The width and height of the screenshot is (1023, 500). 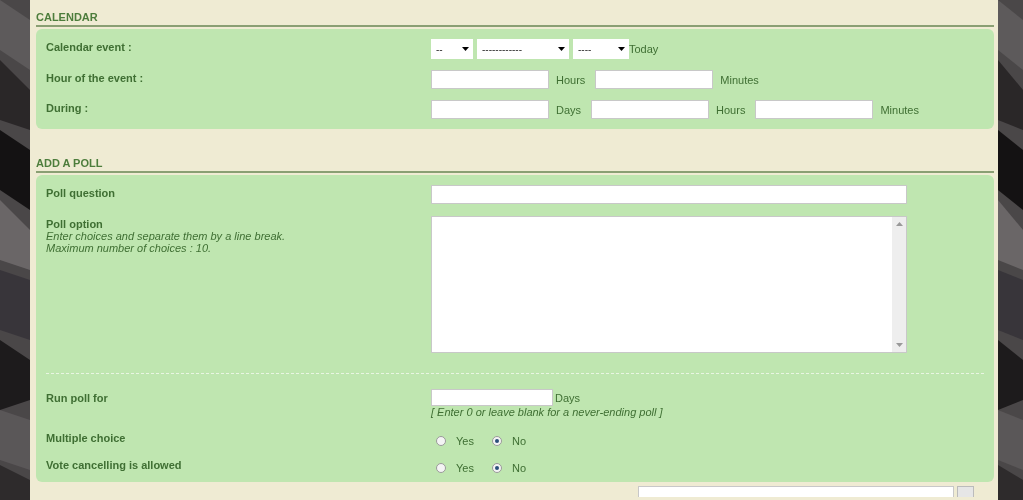 I want to click on field-label: Hour of the event :, so click(x=95, y=77).